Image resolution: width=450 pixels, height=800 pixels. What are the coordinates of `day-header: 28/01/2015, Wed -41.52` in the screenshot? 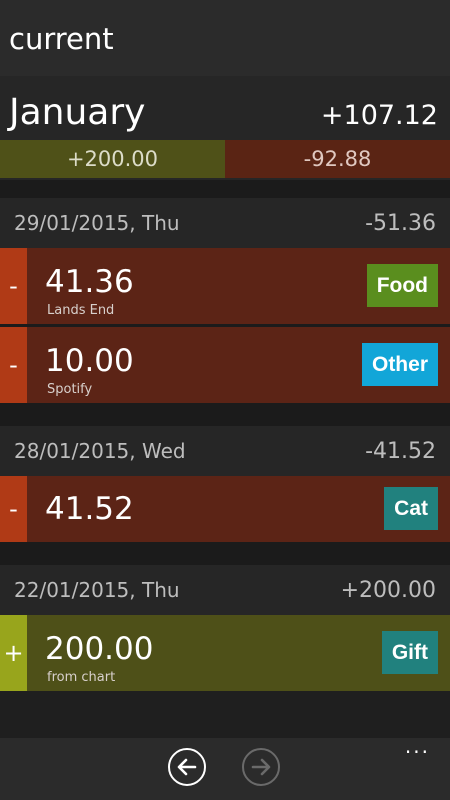 It's located at (225, 451).